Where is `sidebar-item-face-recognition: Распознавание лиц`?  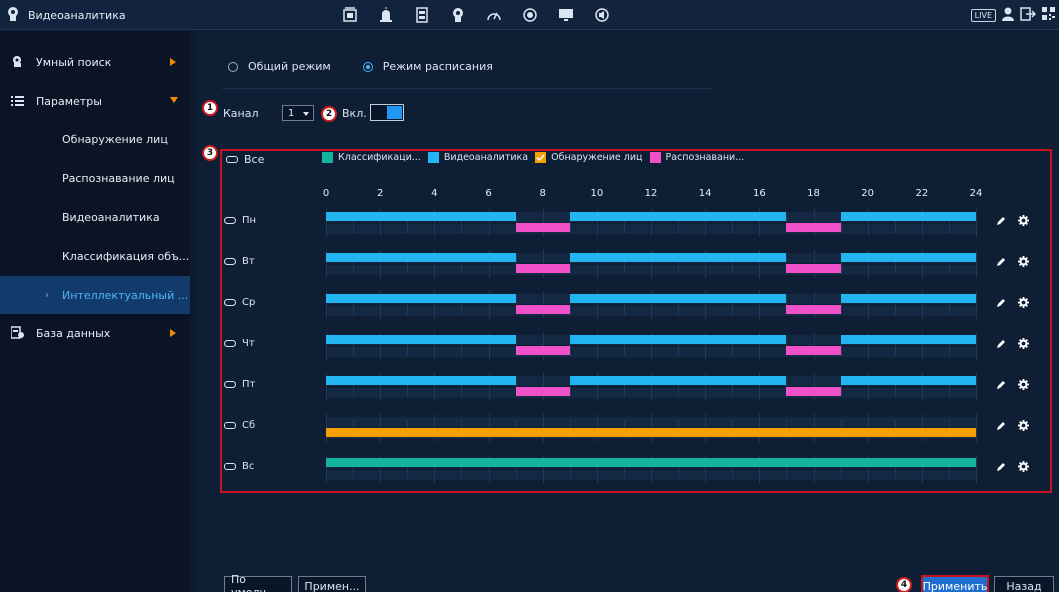 sidebar-item-face-recognition: Распознавание лиц is located at coordinates (95, 178).